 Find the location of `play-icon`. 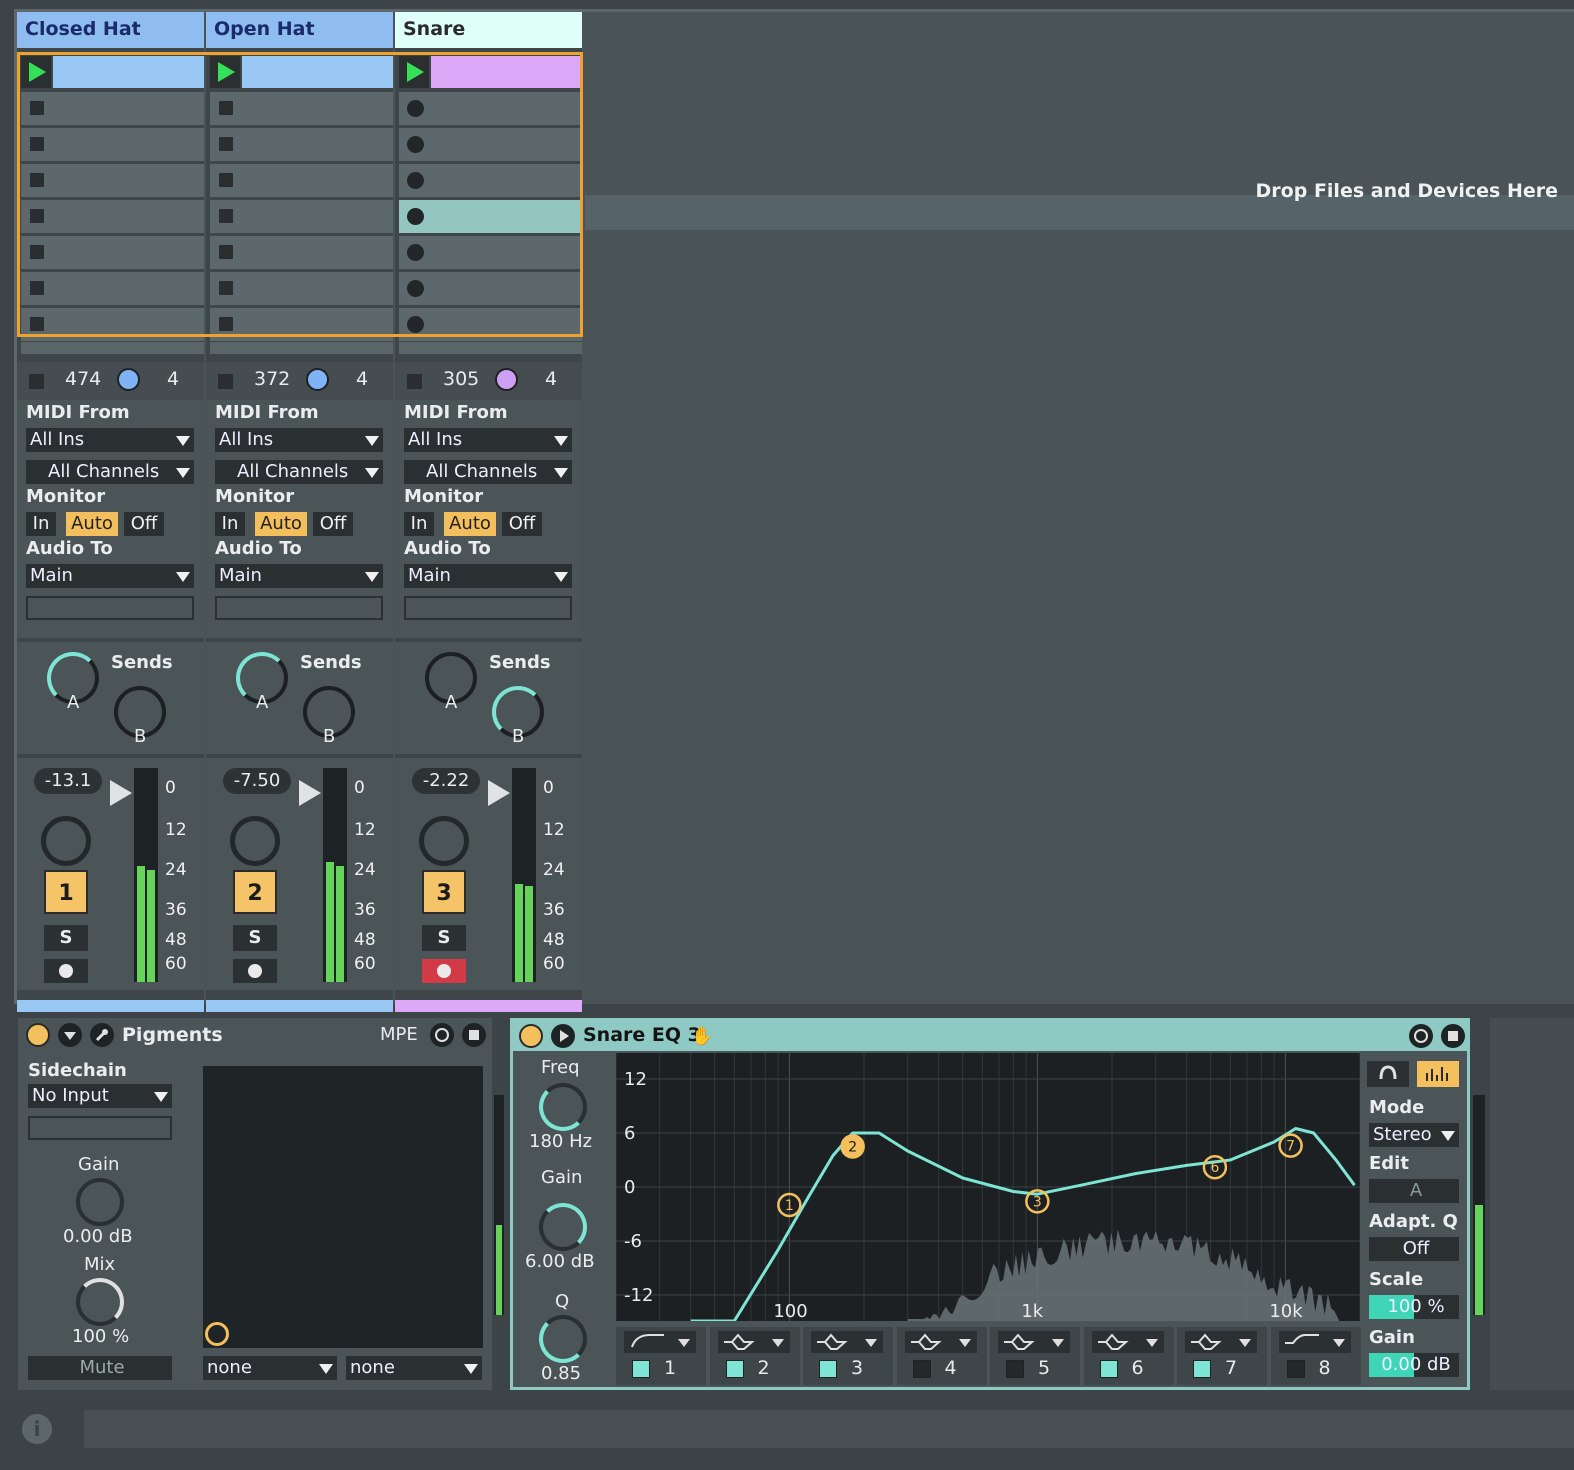

play-icon is located at coordinates (563, 1036).